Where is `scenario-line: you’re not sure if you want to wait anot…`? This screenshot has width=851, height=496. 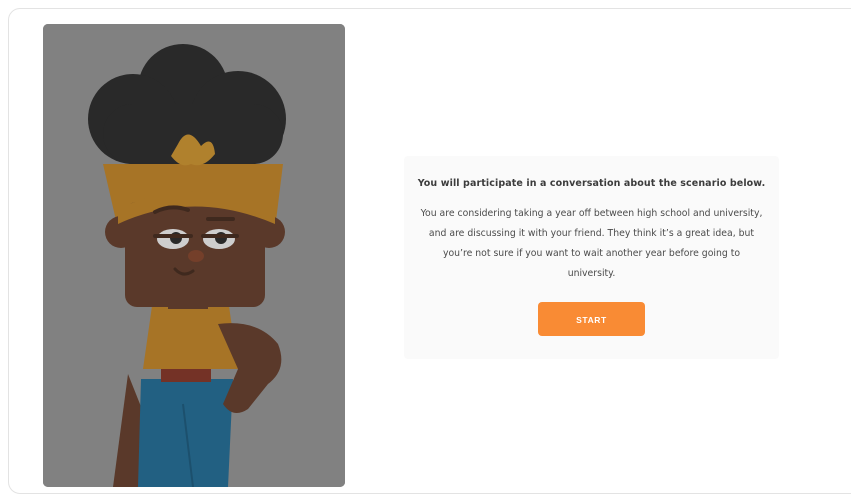
scenario-line: you’re not sure if you want to wait anot… is located at coordinates (591, 253).